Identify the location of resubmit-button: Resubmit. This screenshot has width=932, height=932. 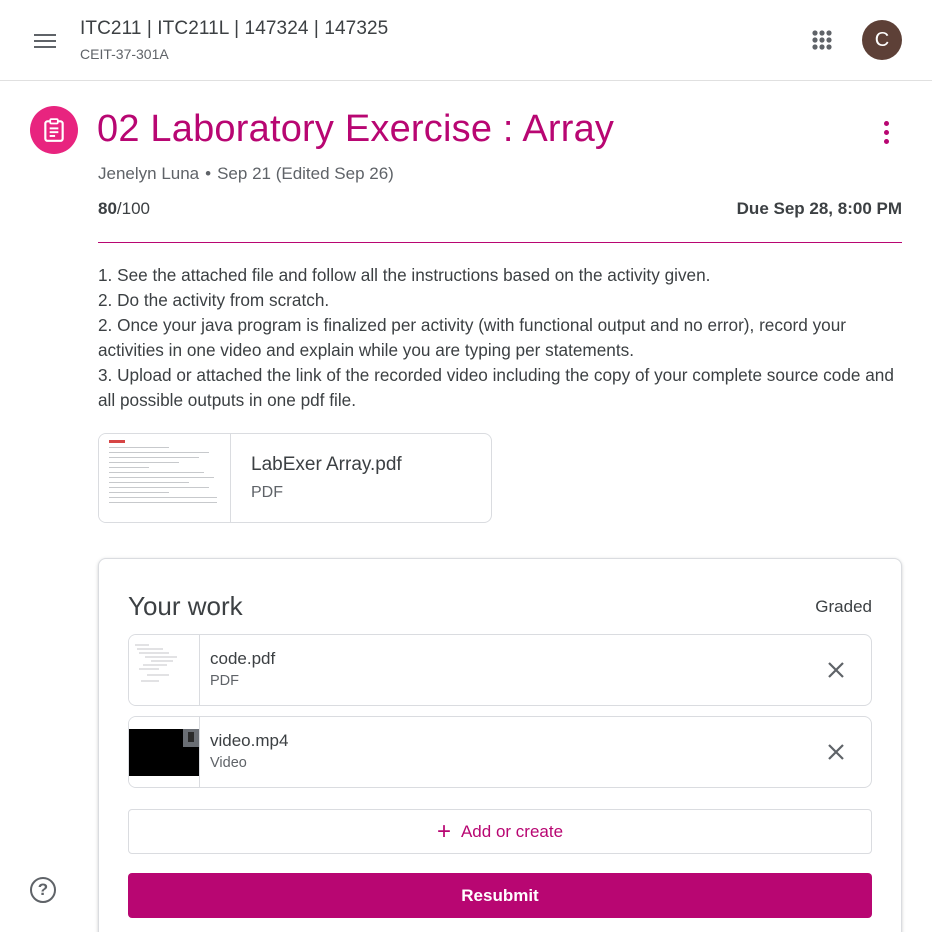
(500, 895).